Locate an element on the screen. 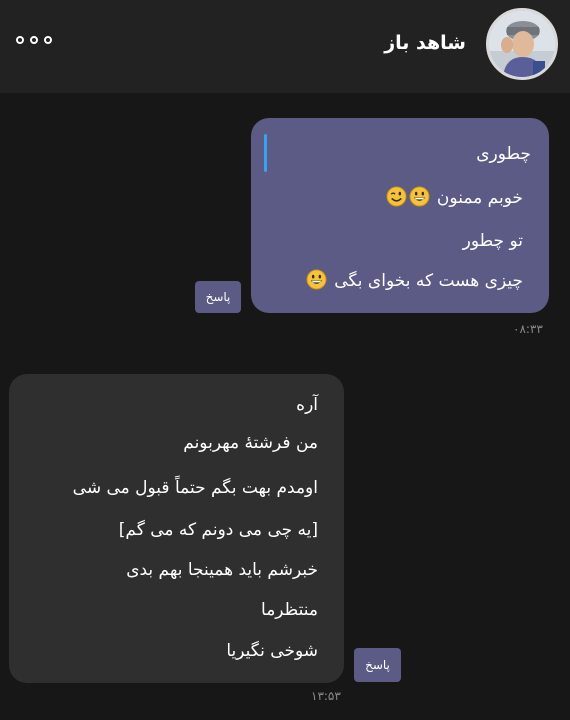 This screenshot has width=570, height=720. message-line: تو چطور is located at coordinates (493, 241).